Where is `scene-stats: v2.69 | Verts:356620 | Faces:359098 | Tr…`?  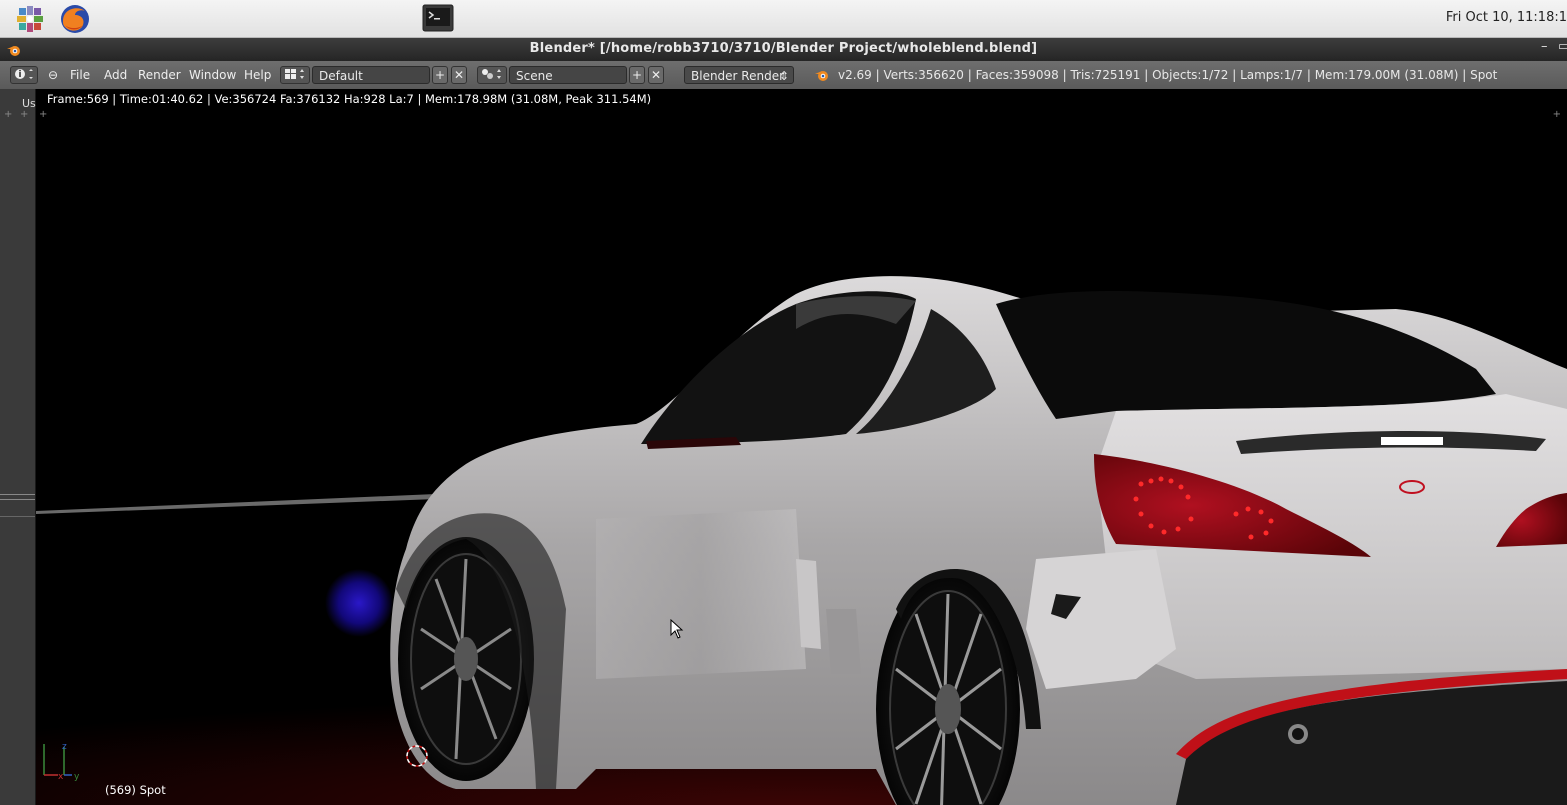
scene-stats: v2.69 | Verts:356620 | Faces:359098 | Tr… is located at coordinates (1168, 75).